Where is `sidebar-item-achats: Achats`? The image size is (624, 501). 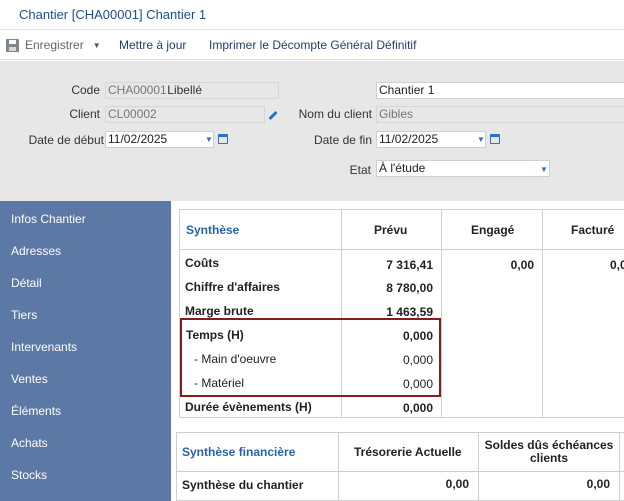
sidebar-item-achats: Achats is located at coordinates (29, 443).